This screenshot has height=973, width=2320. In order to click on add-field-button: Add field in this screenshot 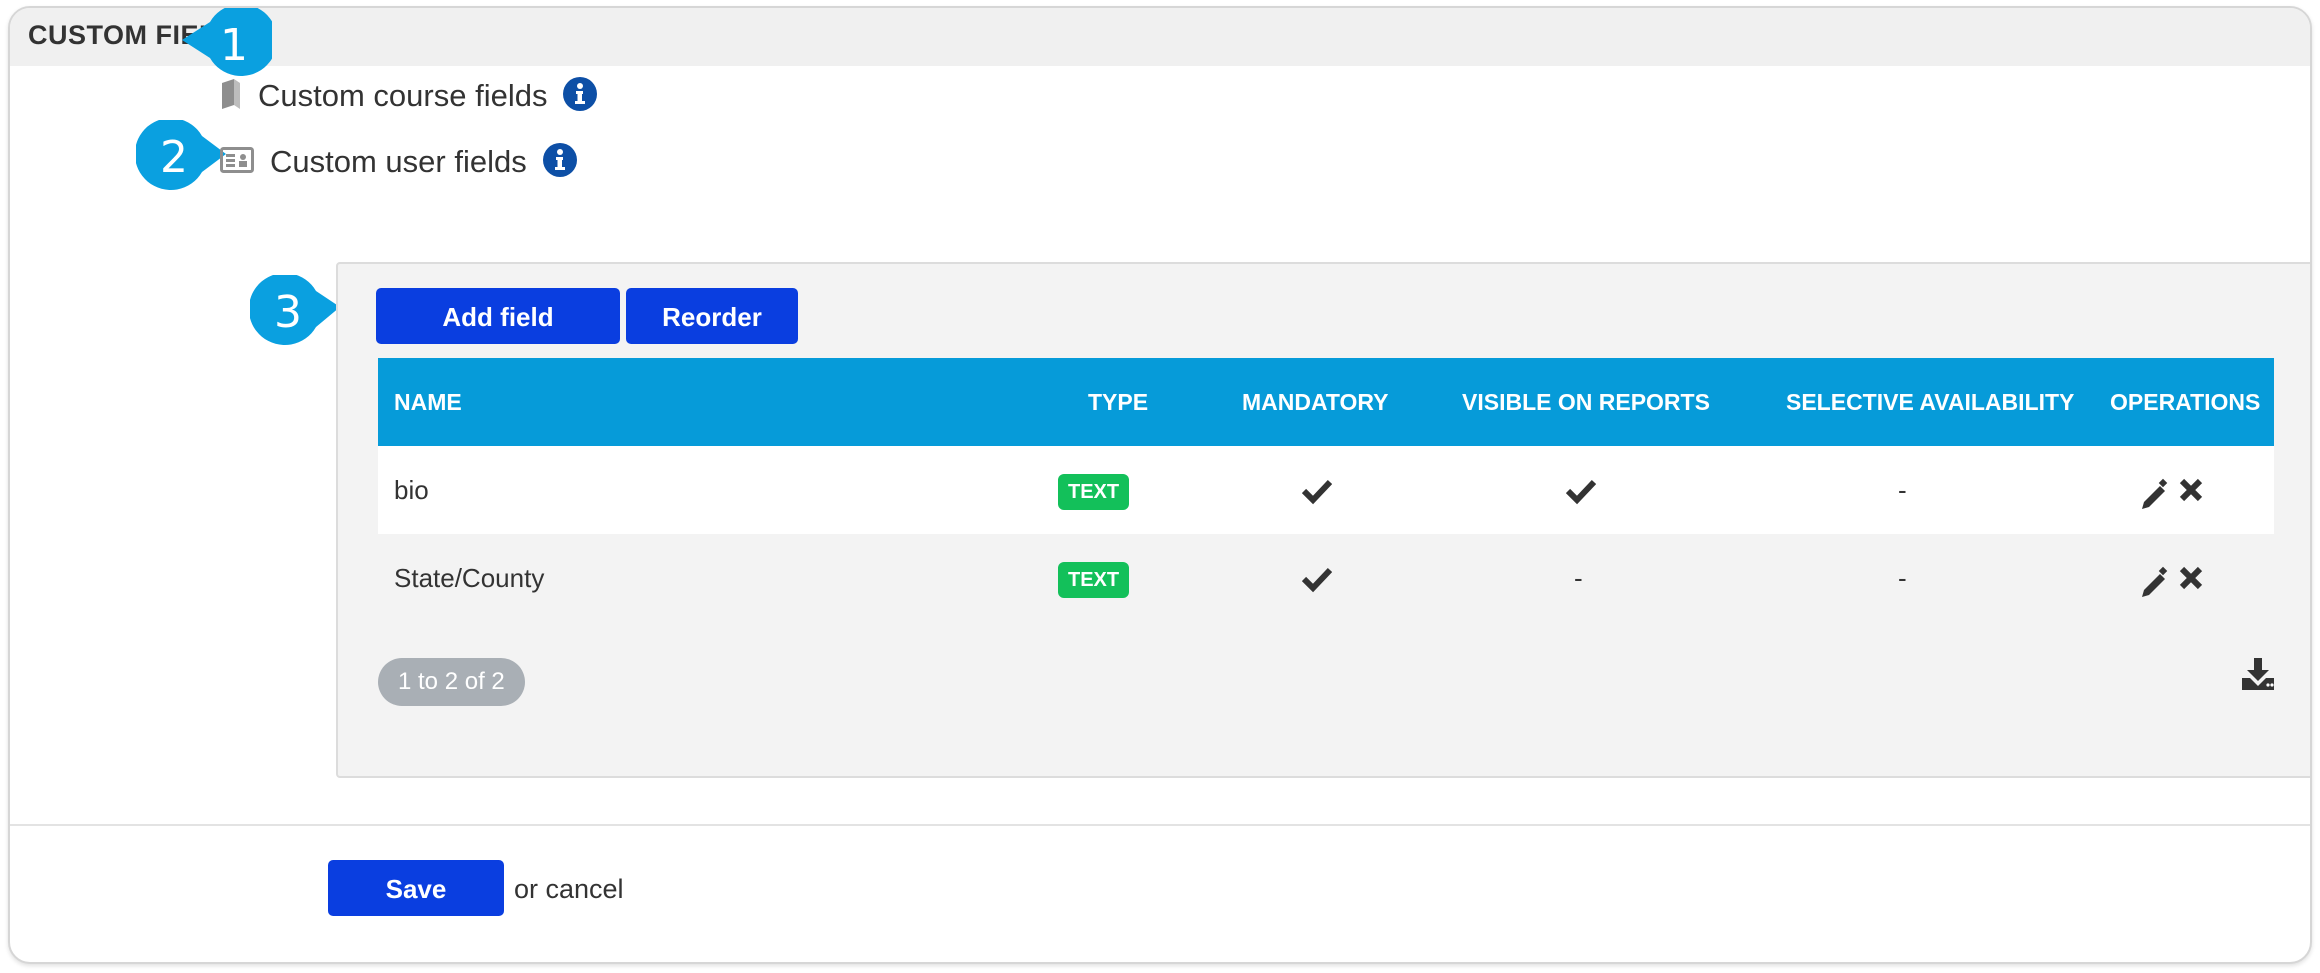, I will do `click(498, 316)`.